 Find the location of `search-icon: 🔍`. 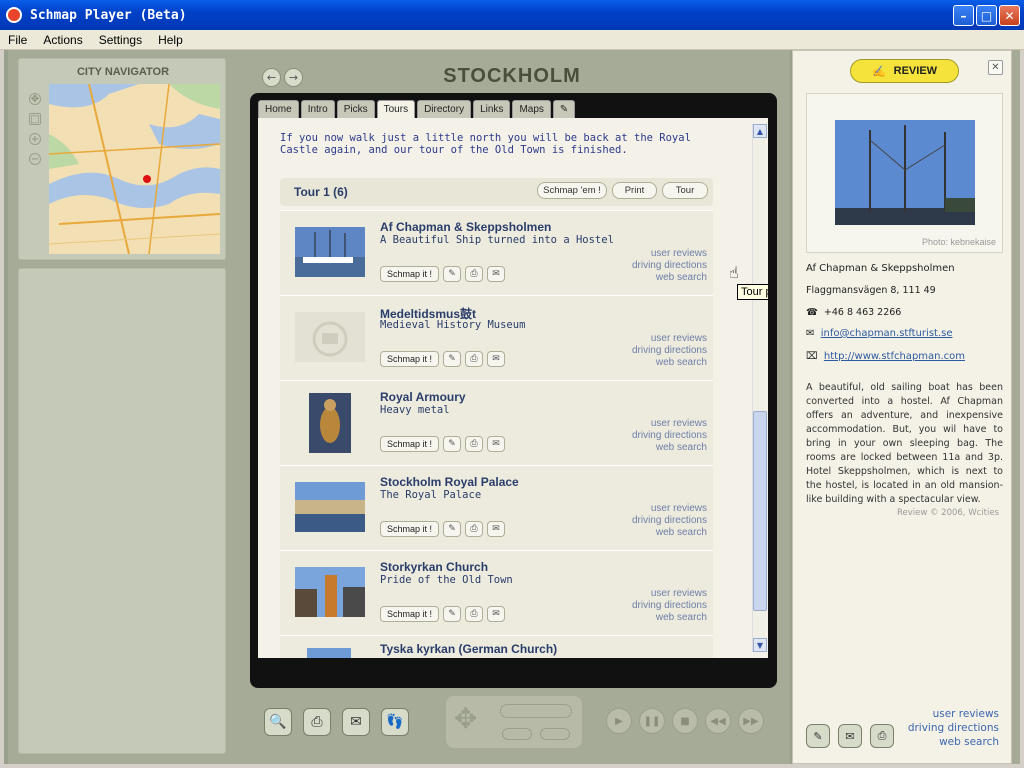

search-icon: 🔍 is located at coordinates (278, 722).